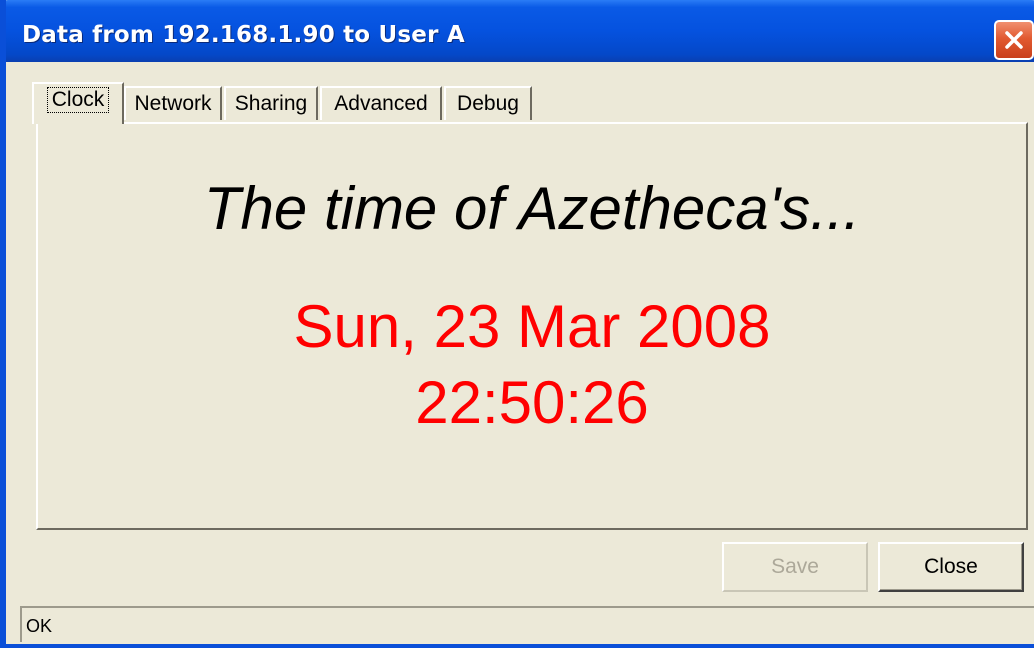  I want to click on status-bar: OK, so click(527, 624).